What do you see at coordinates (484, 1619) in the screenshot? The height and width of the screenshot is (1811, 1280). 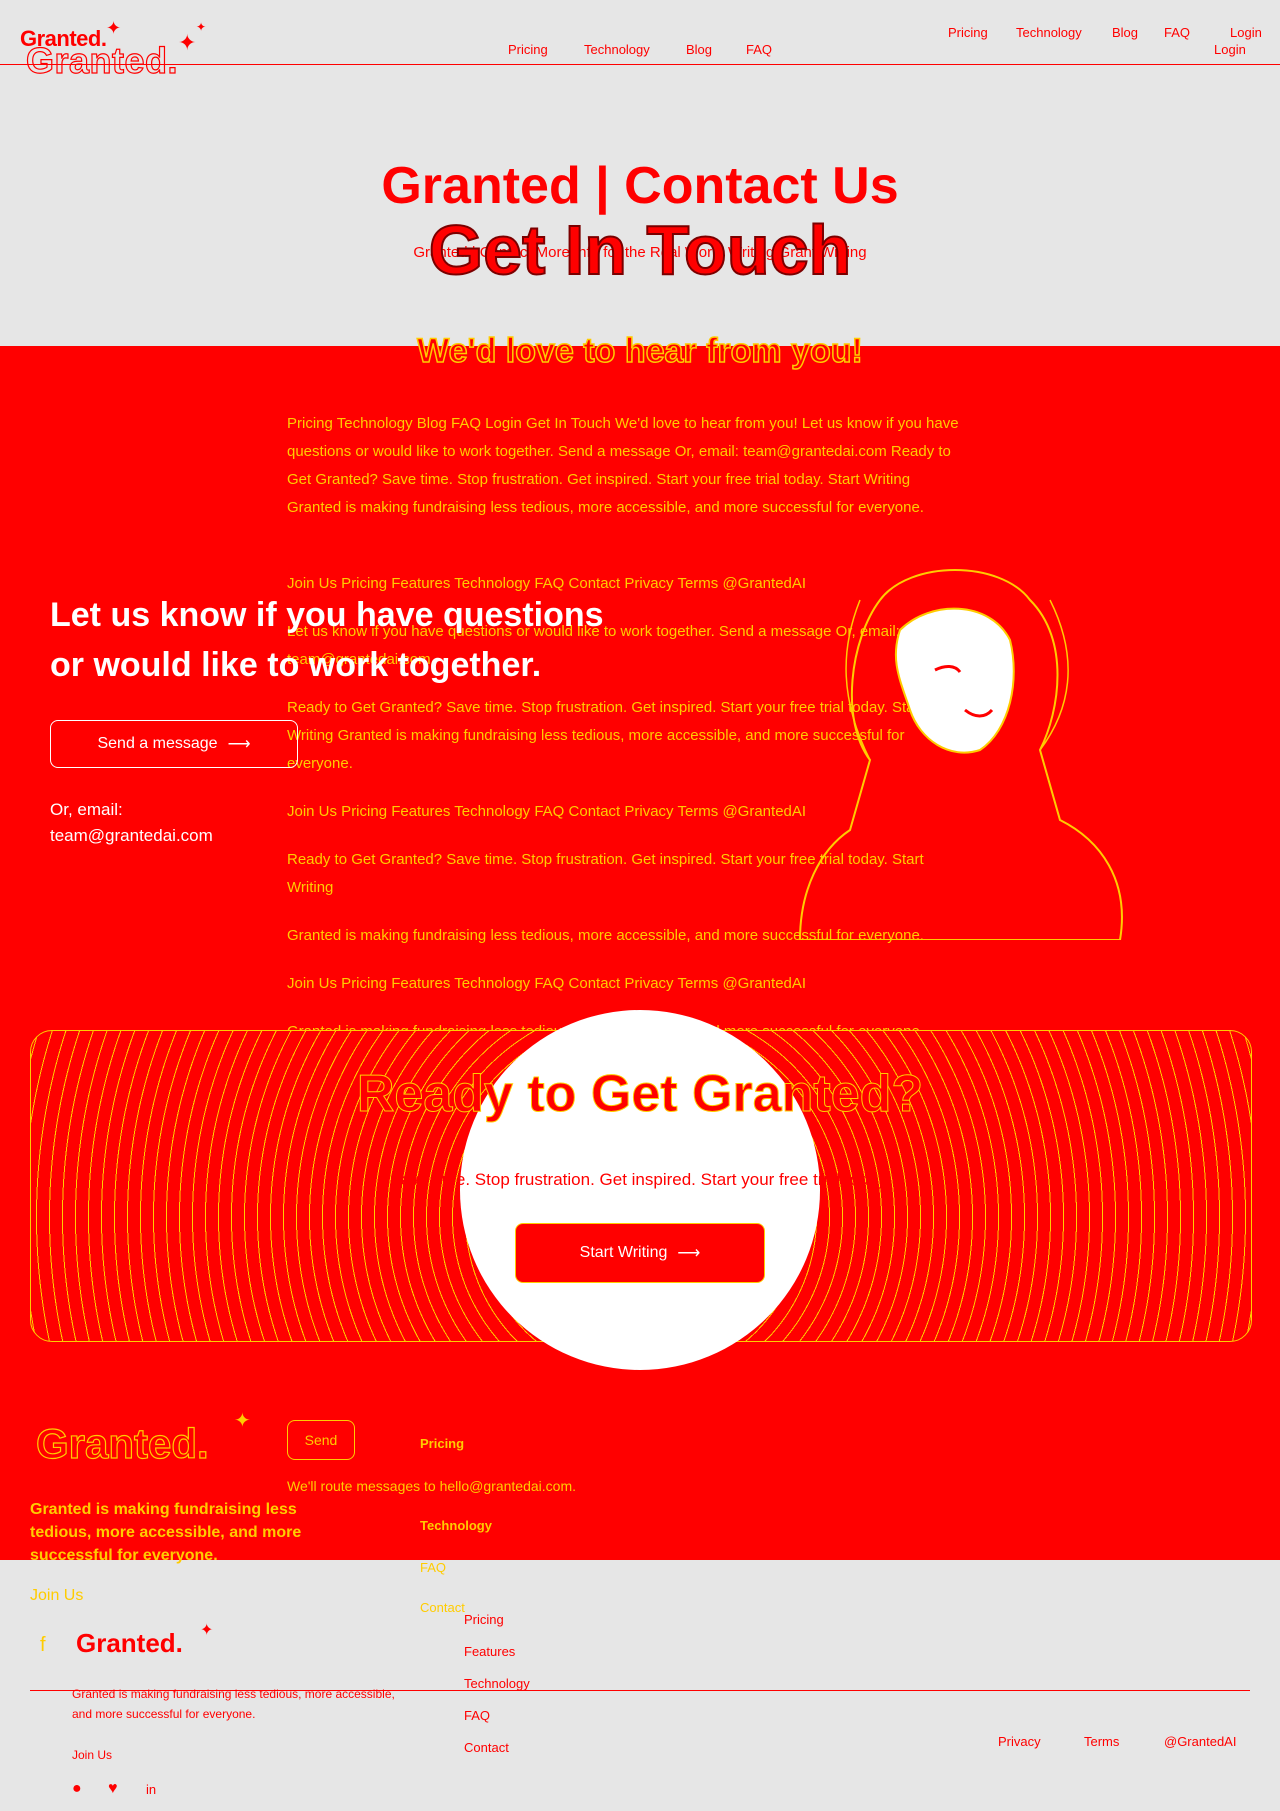 I see `bottom-link-pricing: Pricing` at bounding box center [484, 1619].